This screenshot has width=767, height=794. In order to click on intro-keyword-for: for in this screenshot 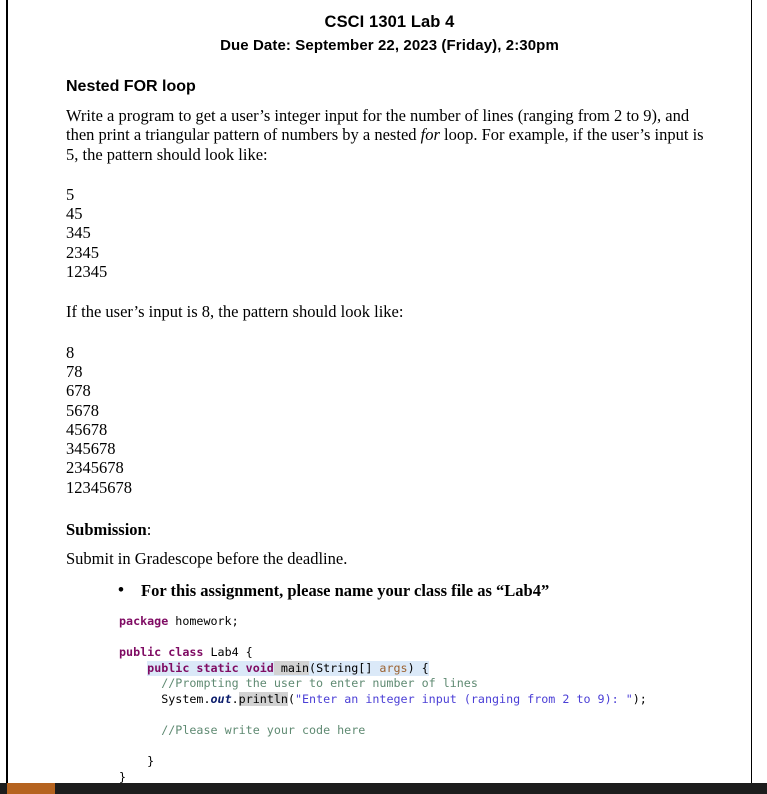, I will do `click(430, 135)`.